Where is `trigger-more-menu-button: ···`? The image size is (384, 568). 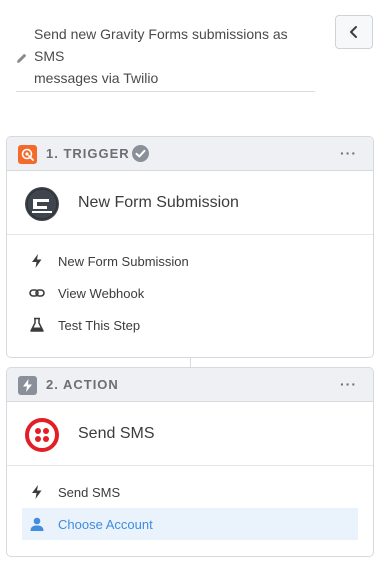
trigger-more-menu-button: ··· is located at coordinates (348, 153).